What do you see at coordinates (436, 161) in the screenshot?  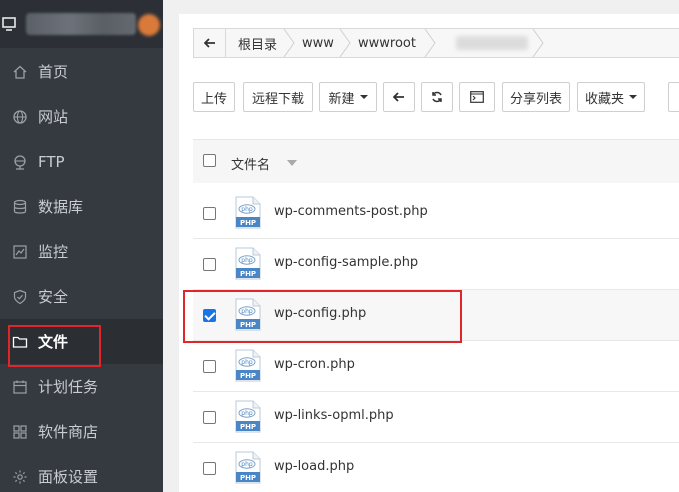 I see `table-header: 文件名` at bounding box center [436, 161].